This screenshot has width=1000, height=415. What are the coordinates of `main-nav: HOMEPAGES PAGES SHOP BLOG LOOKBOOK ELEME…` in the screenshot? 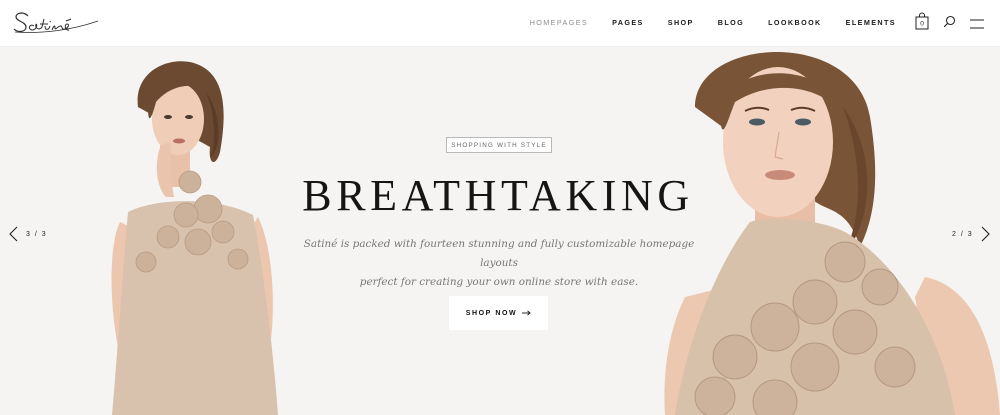 It's located at (701, 22).